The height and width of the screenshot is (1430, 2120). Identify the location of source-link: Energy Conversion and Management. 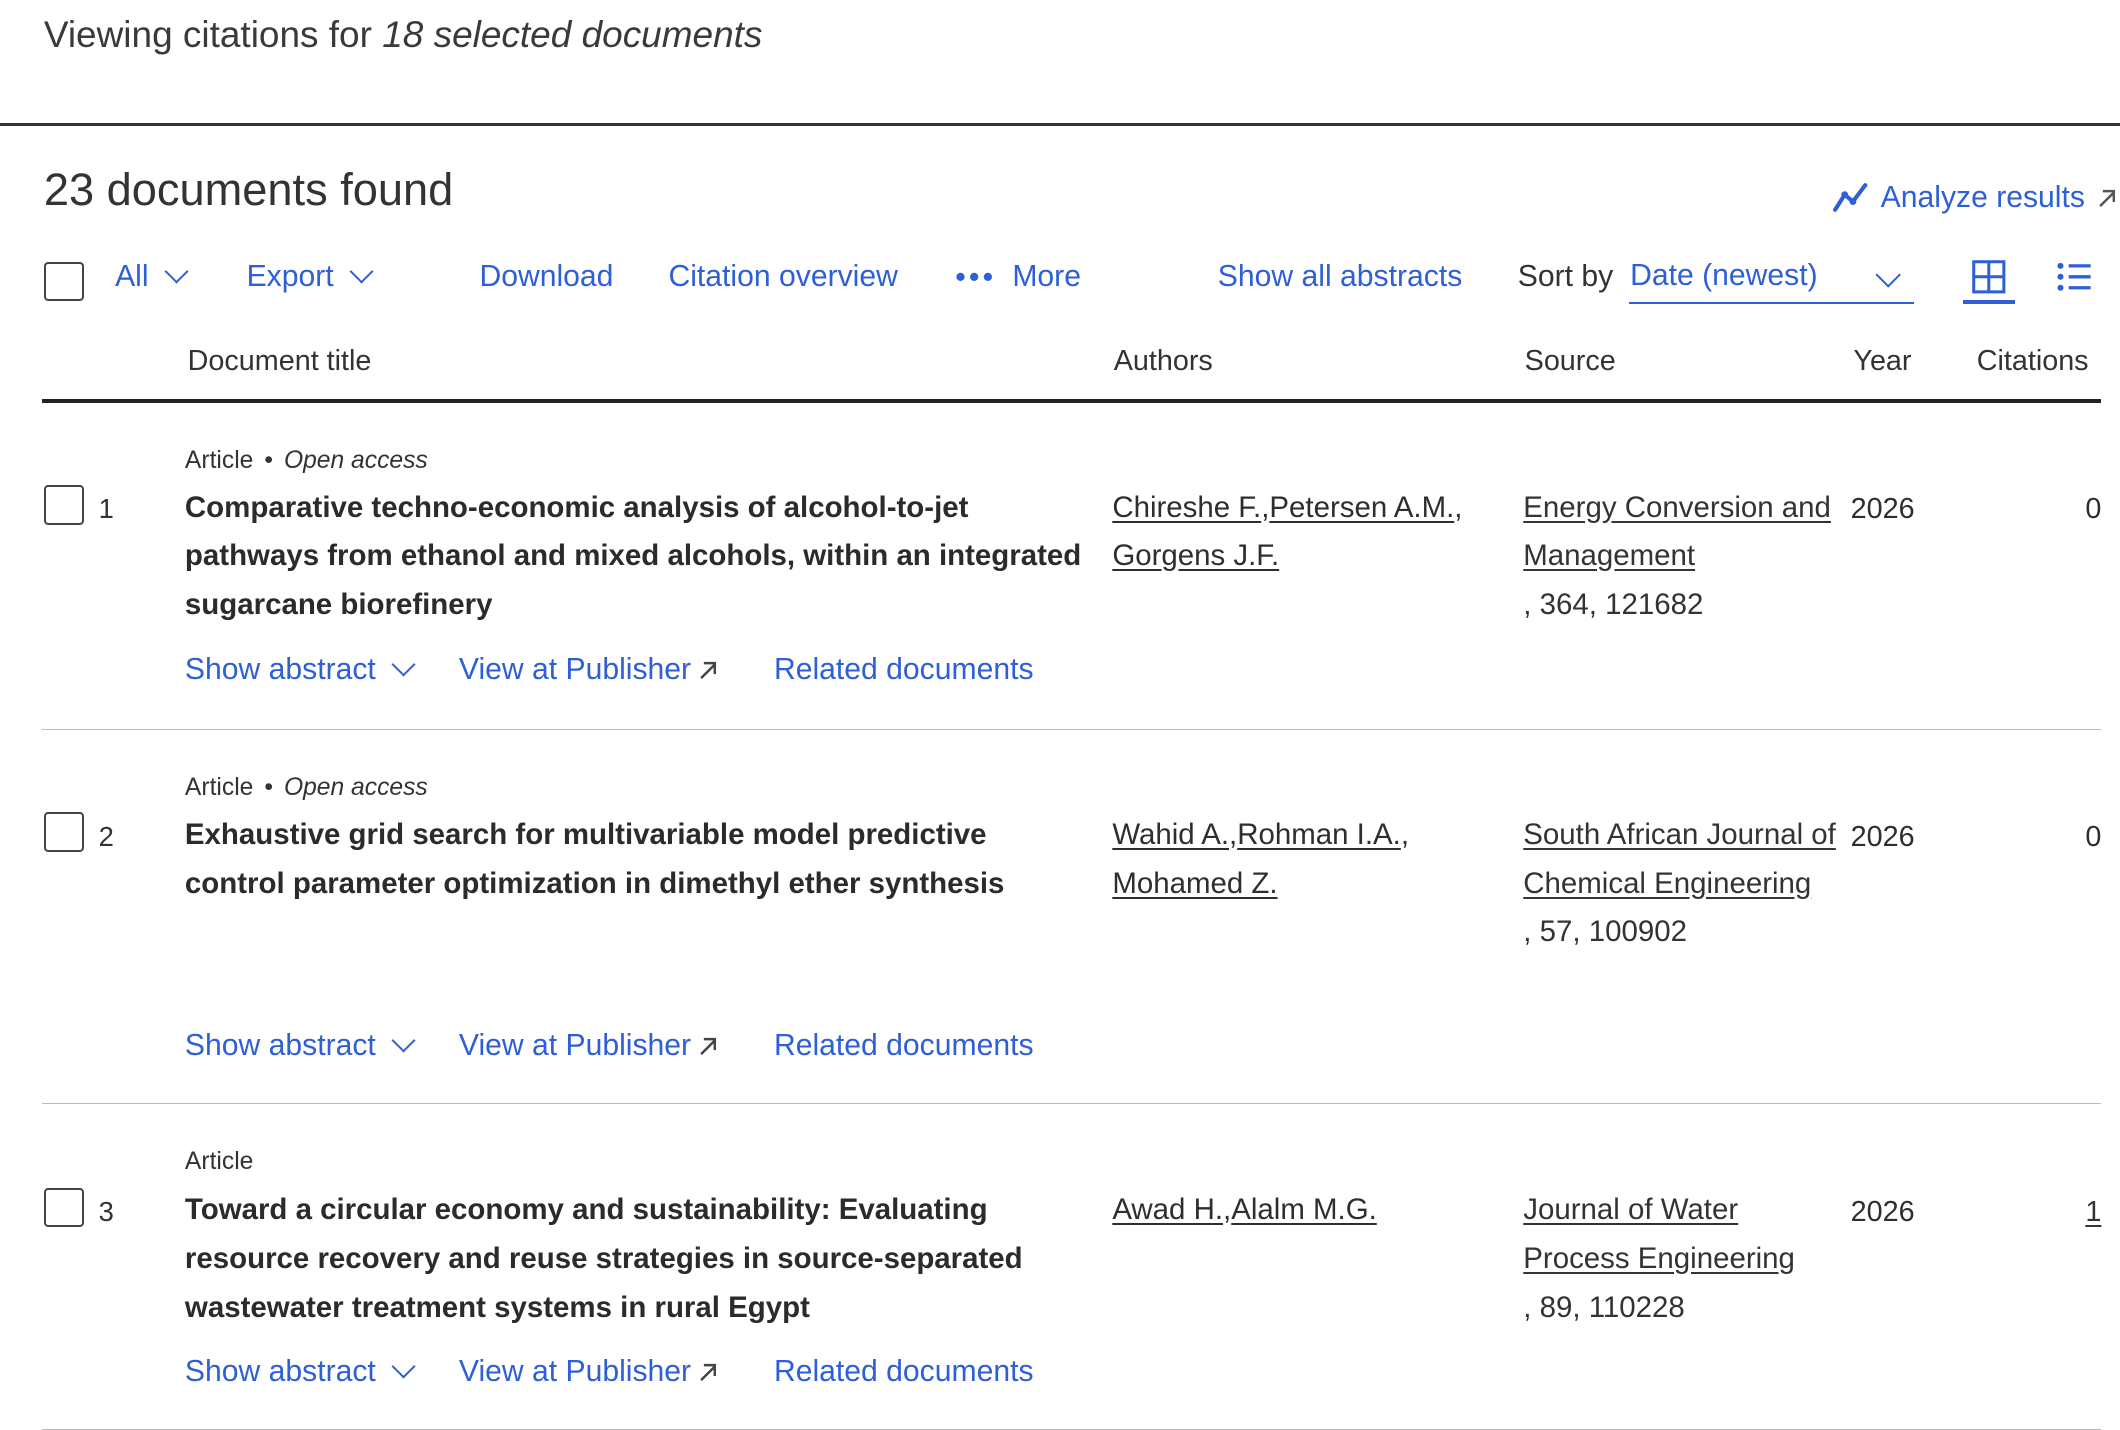
(1677, 532).